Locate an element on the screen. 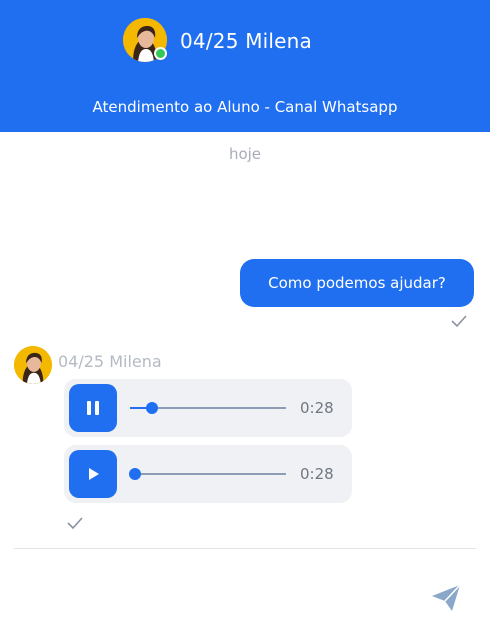 This screenshot has height=627, width=490. send-button is located at coordinates (446, 598).